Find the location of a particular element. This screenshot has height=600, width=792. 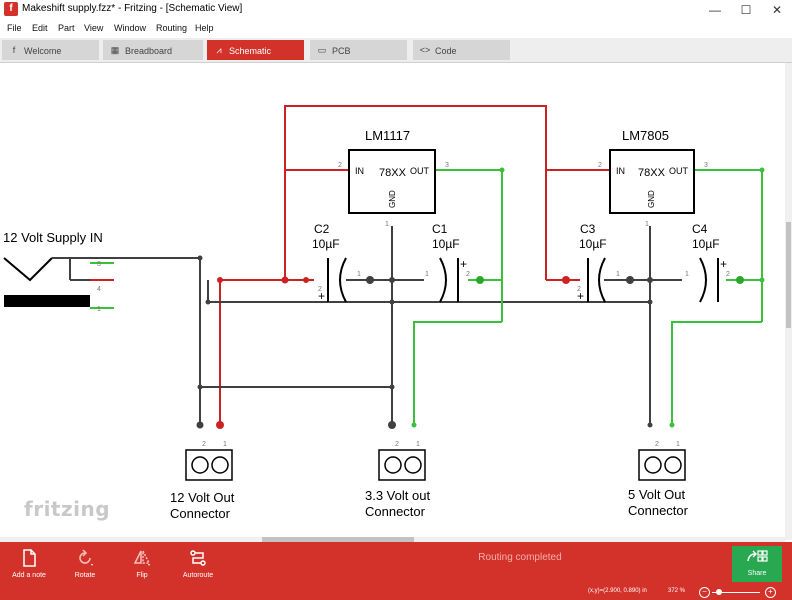

menu-bar: File Edit Part View Window Routing Help is located at coordinates (396, 29).